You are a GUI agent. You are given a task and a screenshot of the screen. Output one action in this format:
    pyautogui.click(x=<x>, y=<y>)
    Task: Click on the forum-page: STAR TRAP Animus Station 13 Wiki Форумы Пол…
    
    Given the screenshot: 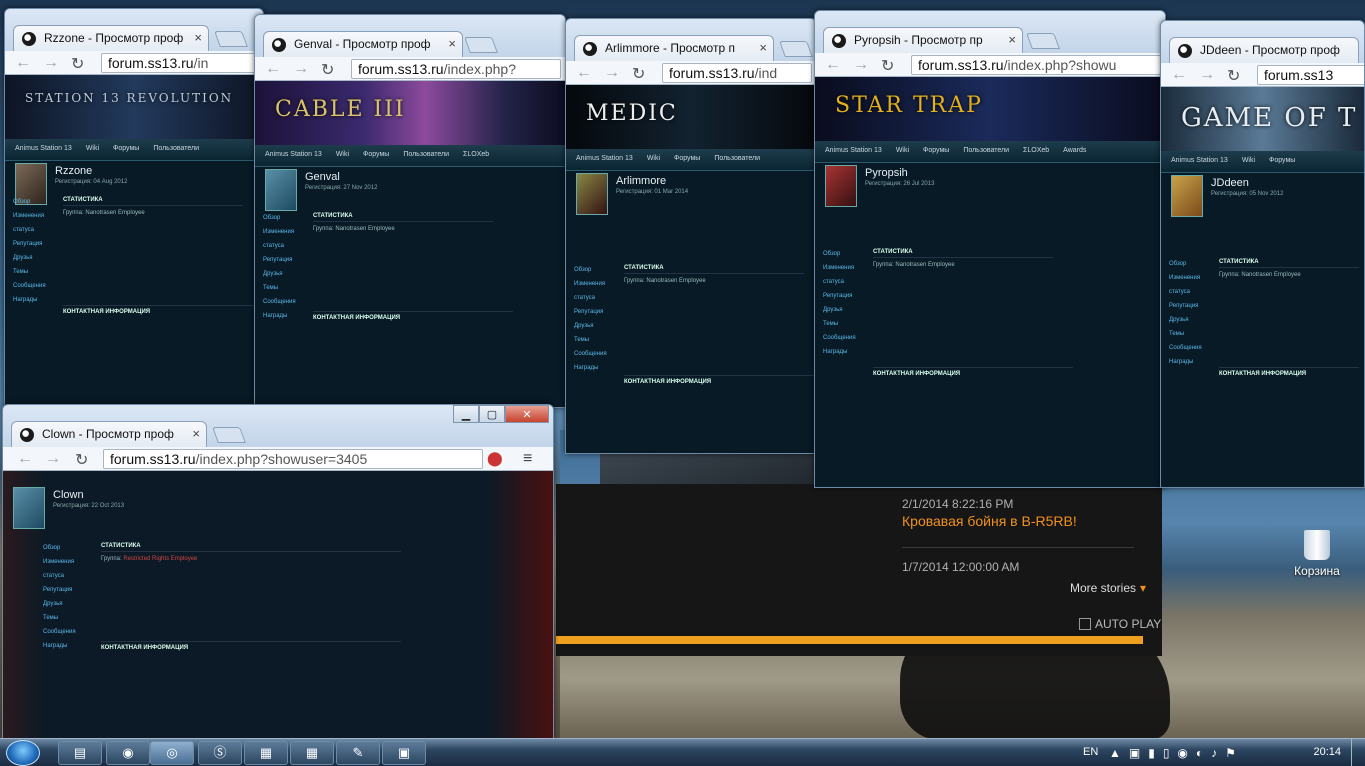 What is the action you would take?
    pyautogui.click(x=990, y=282)
    